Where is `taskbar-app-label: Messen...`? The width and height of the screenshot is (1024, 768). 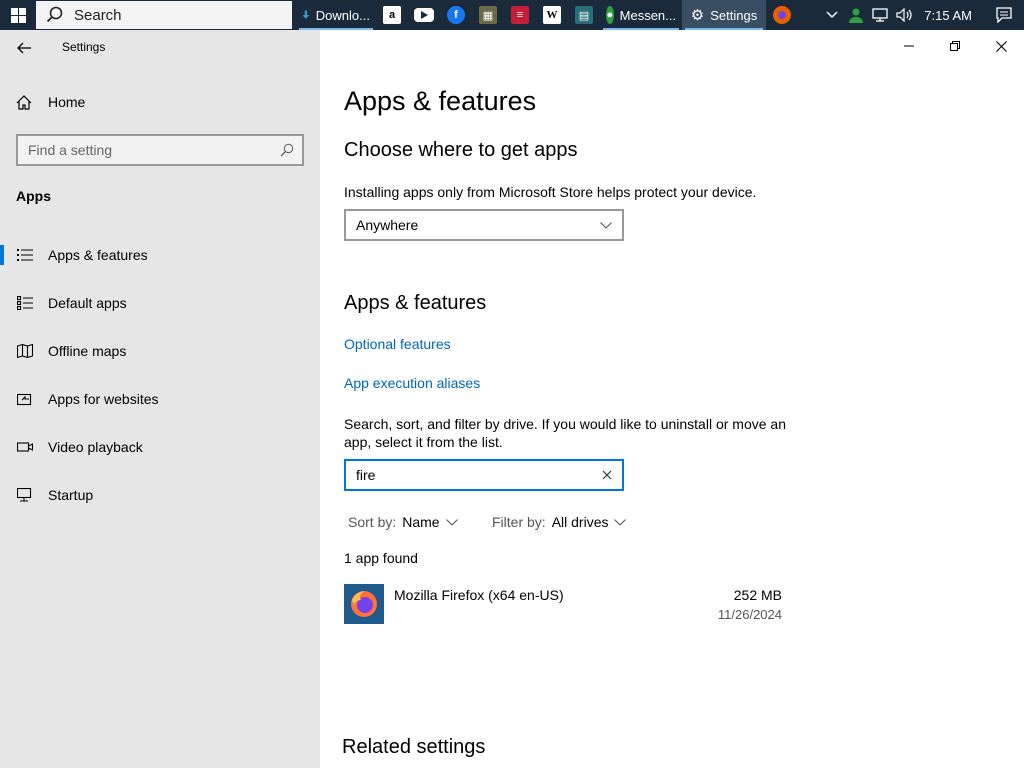 taskbar-app-label: Messen... is located at coordinates (647, 15).